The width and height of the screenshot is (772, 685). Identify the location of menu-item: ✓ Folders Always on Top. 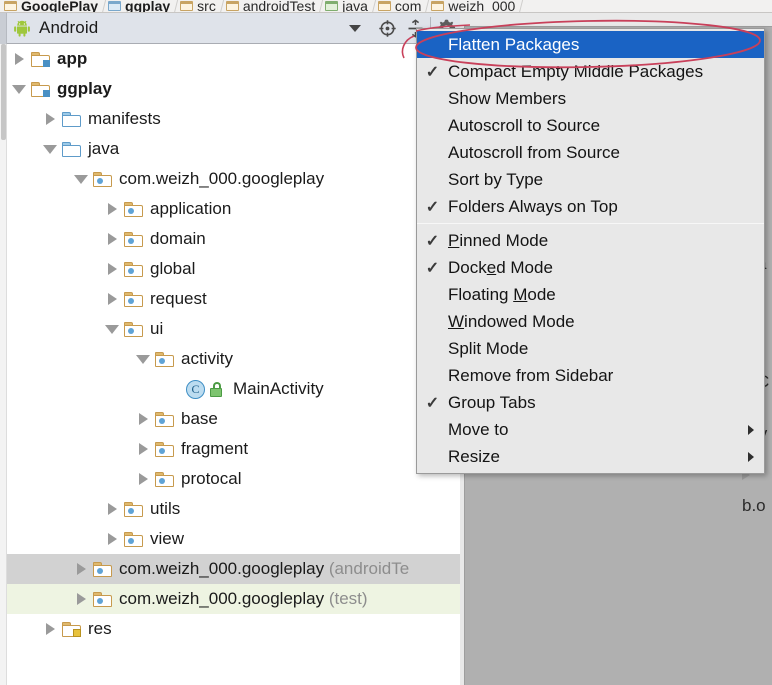
(590, 206).